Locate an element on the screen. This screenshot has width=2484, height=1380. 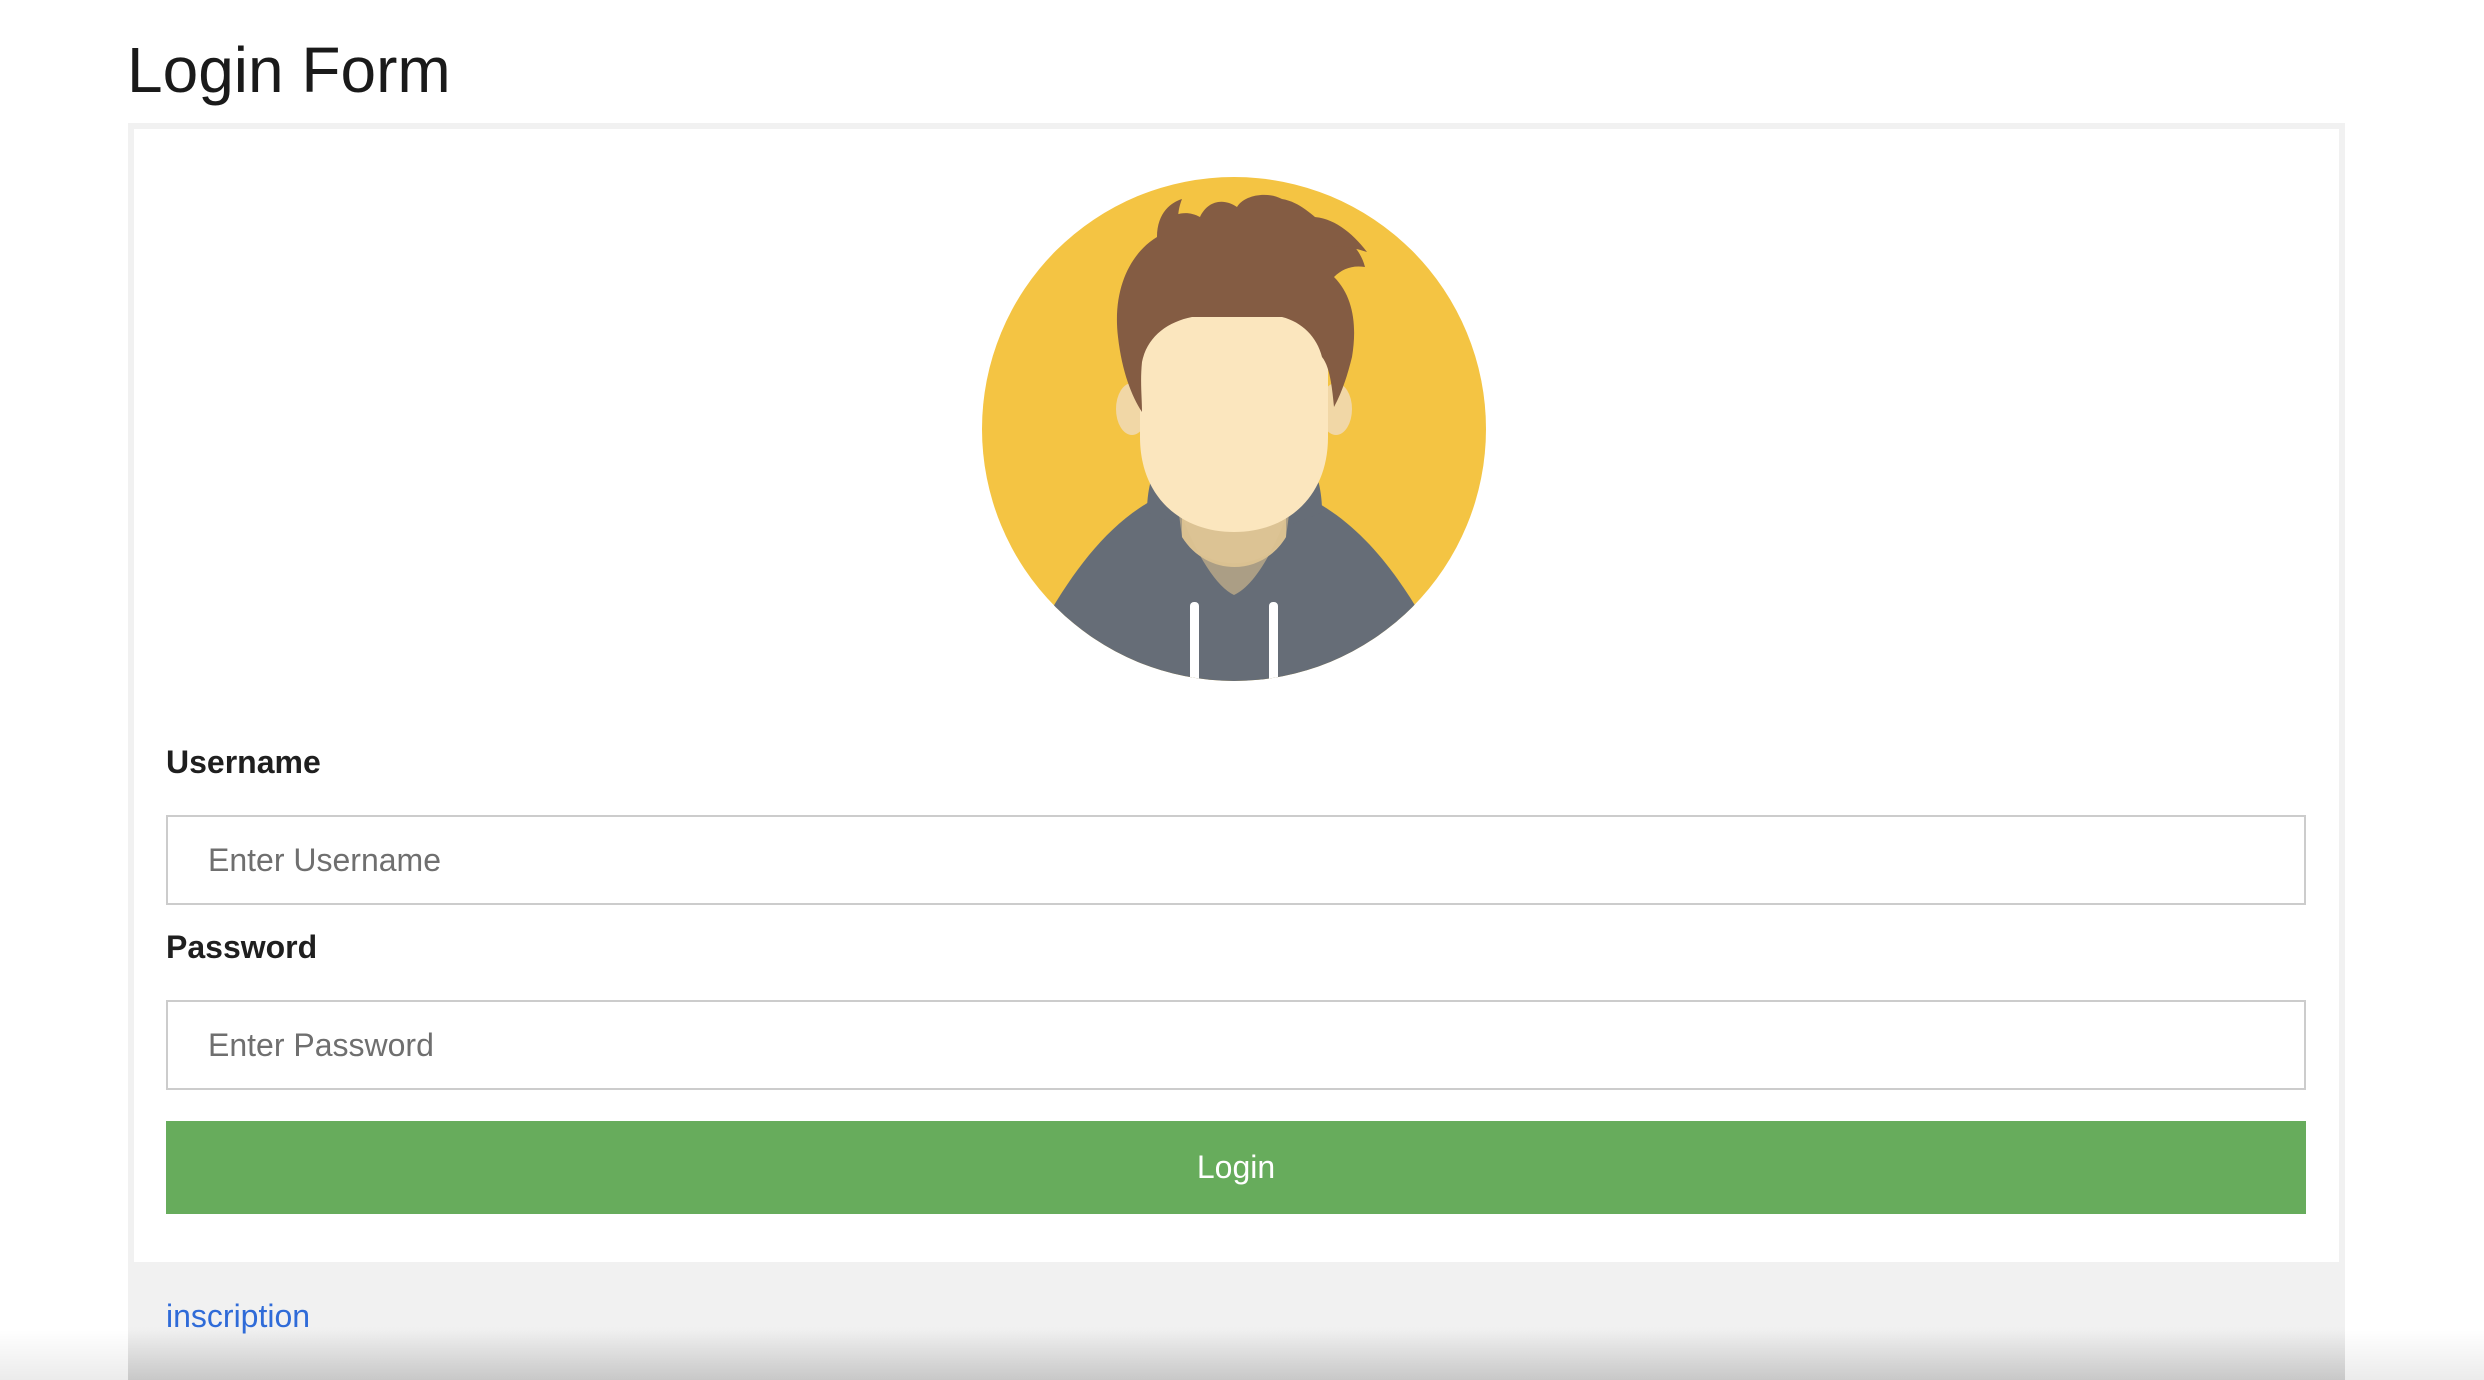
username-input is located at coordinates (1236, 860).